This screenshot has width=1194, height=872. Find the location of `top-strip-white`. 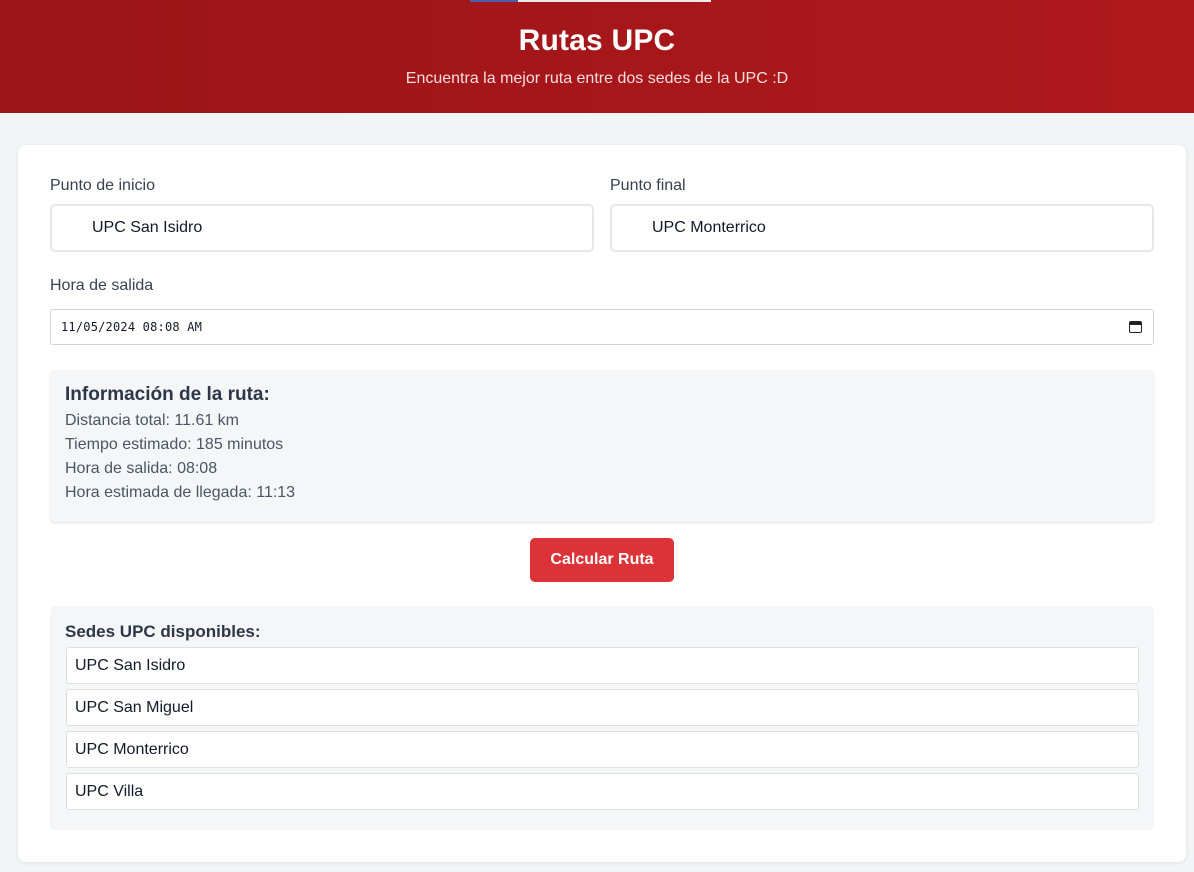

top-strip-white is located at coordinates (614, 1).